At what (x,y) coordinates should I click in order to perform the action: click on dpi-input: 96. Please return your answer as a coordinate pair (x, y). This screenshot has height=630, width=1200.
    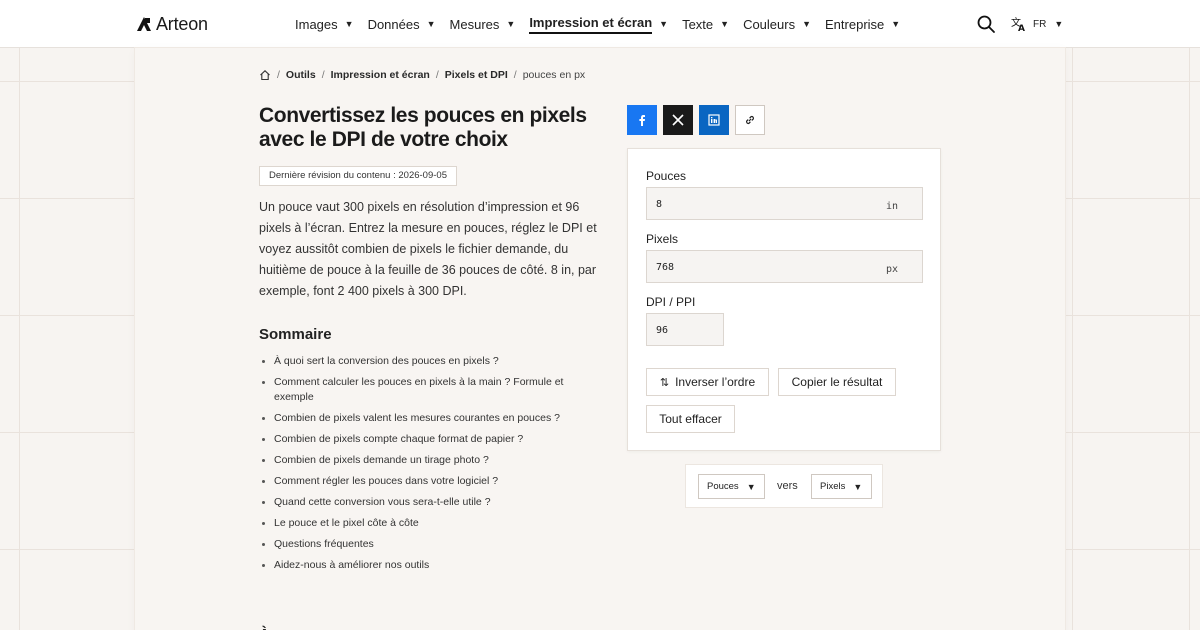
    Looking at the image, I should click on (685, 329).